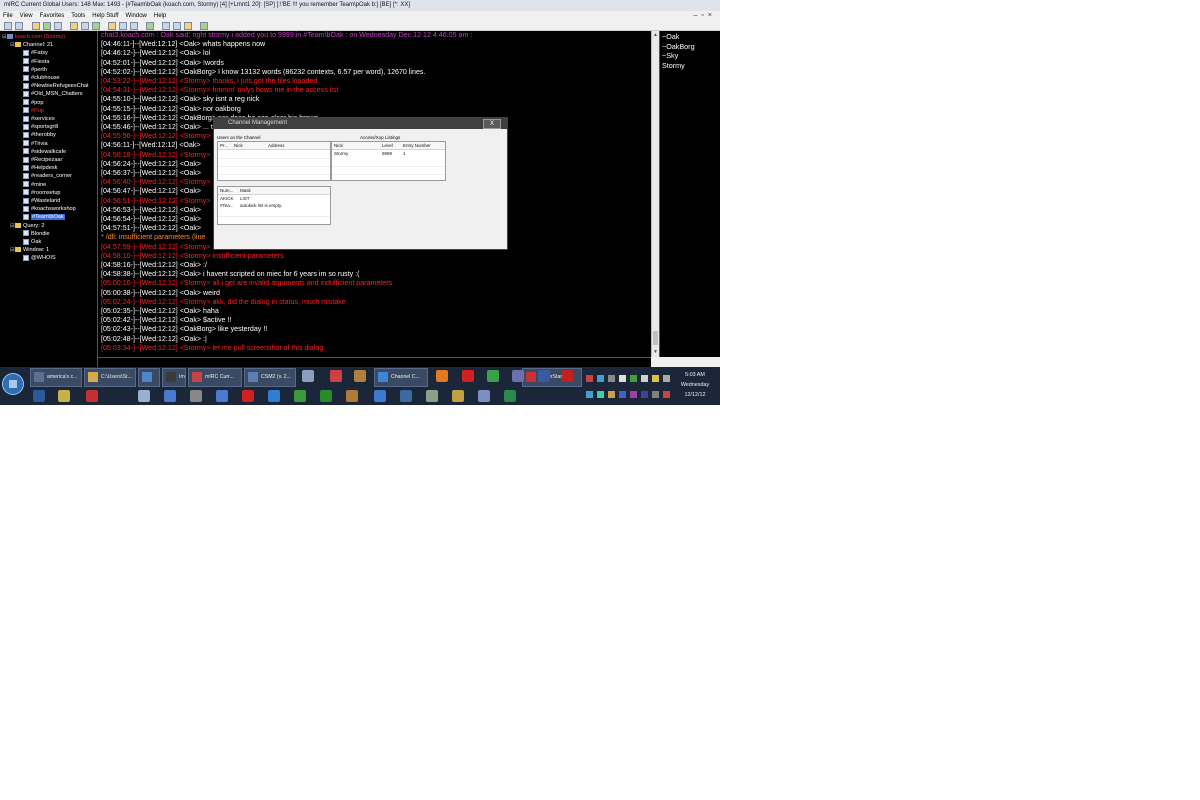 The image size is (1200, 800). I want to click on chat-scrollbar: ▲ ▼, so click(655, 194).